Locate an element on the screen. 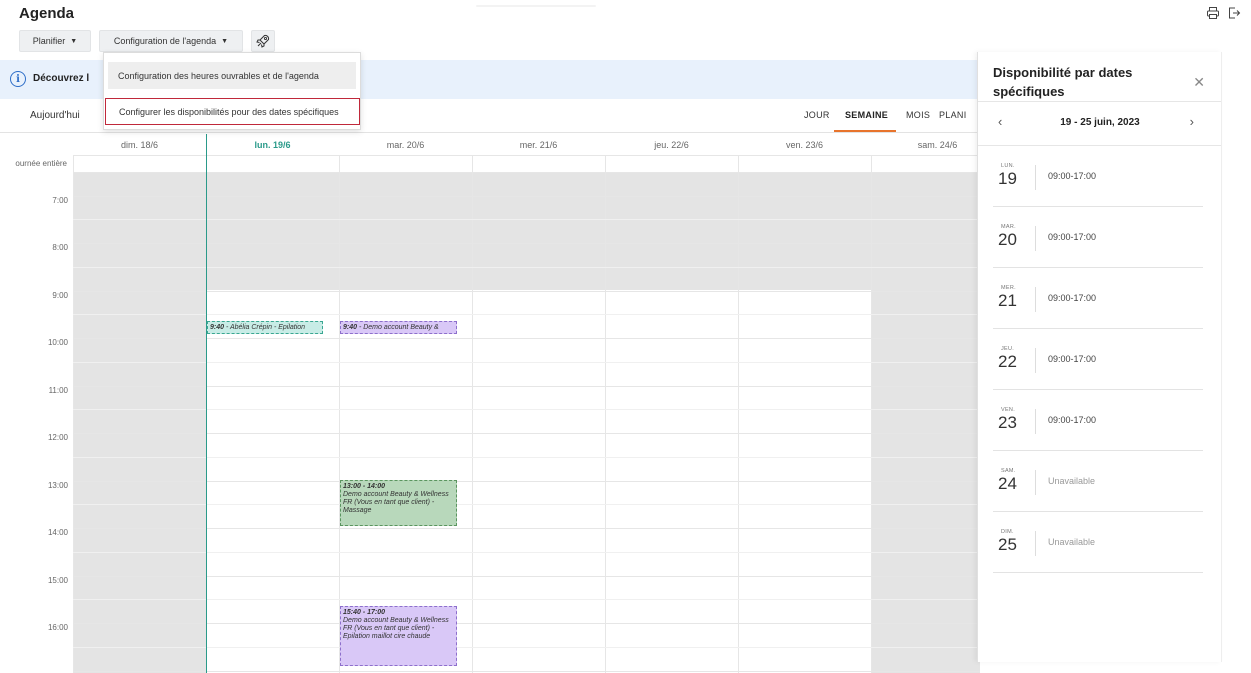 The image size is (1251, 673). time-label: 15:00 is located at coordinates (57, 580).